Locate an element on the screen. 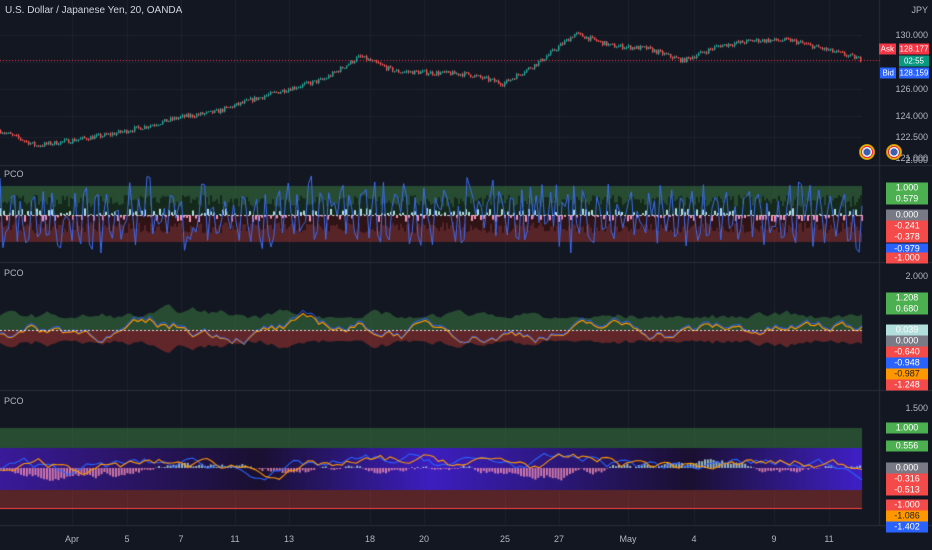 This screenshot has width=932, height=550. pco-pane-3-label: PCO is located at coordinates (14, 401).